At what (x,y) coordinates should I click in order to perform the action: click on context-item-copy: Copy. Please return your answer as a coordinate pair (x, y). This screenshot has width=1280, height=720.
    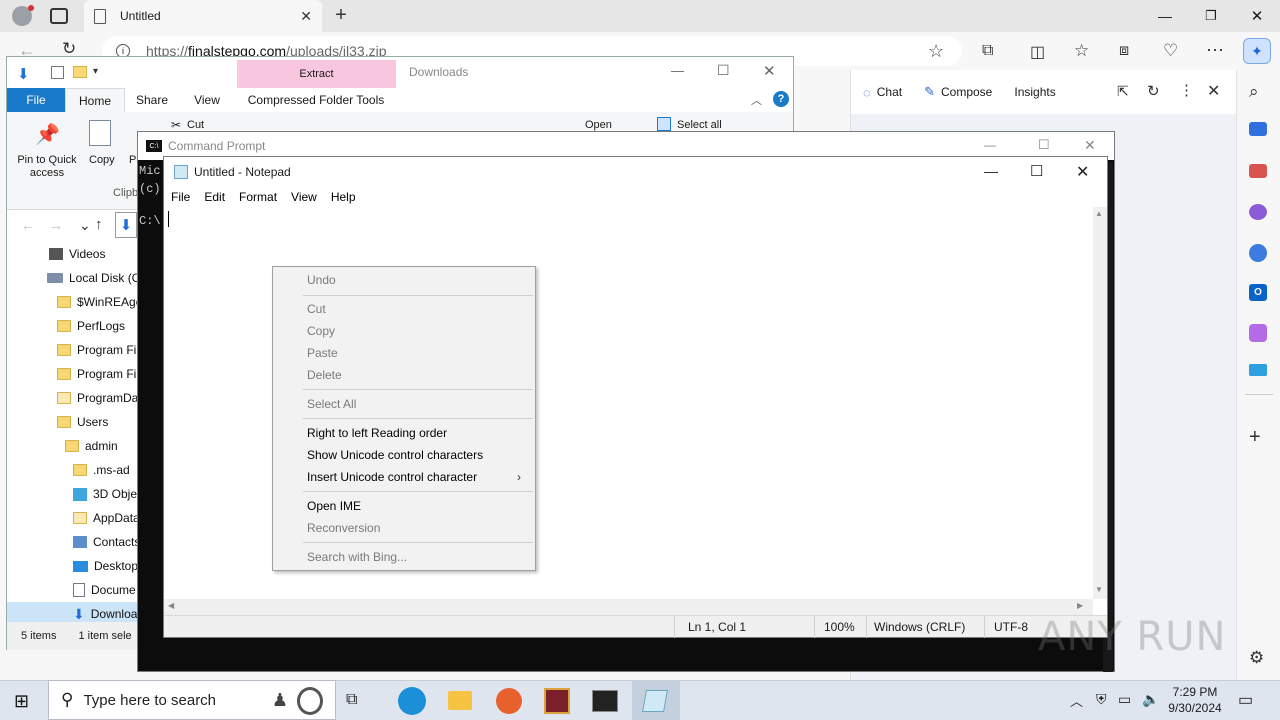
    Looking at the image, I should click on (404, 331).